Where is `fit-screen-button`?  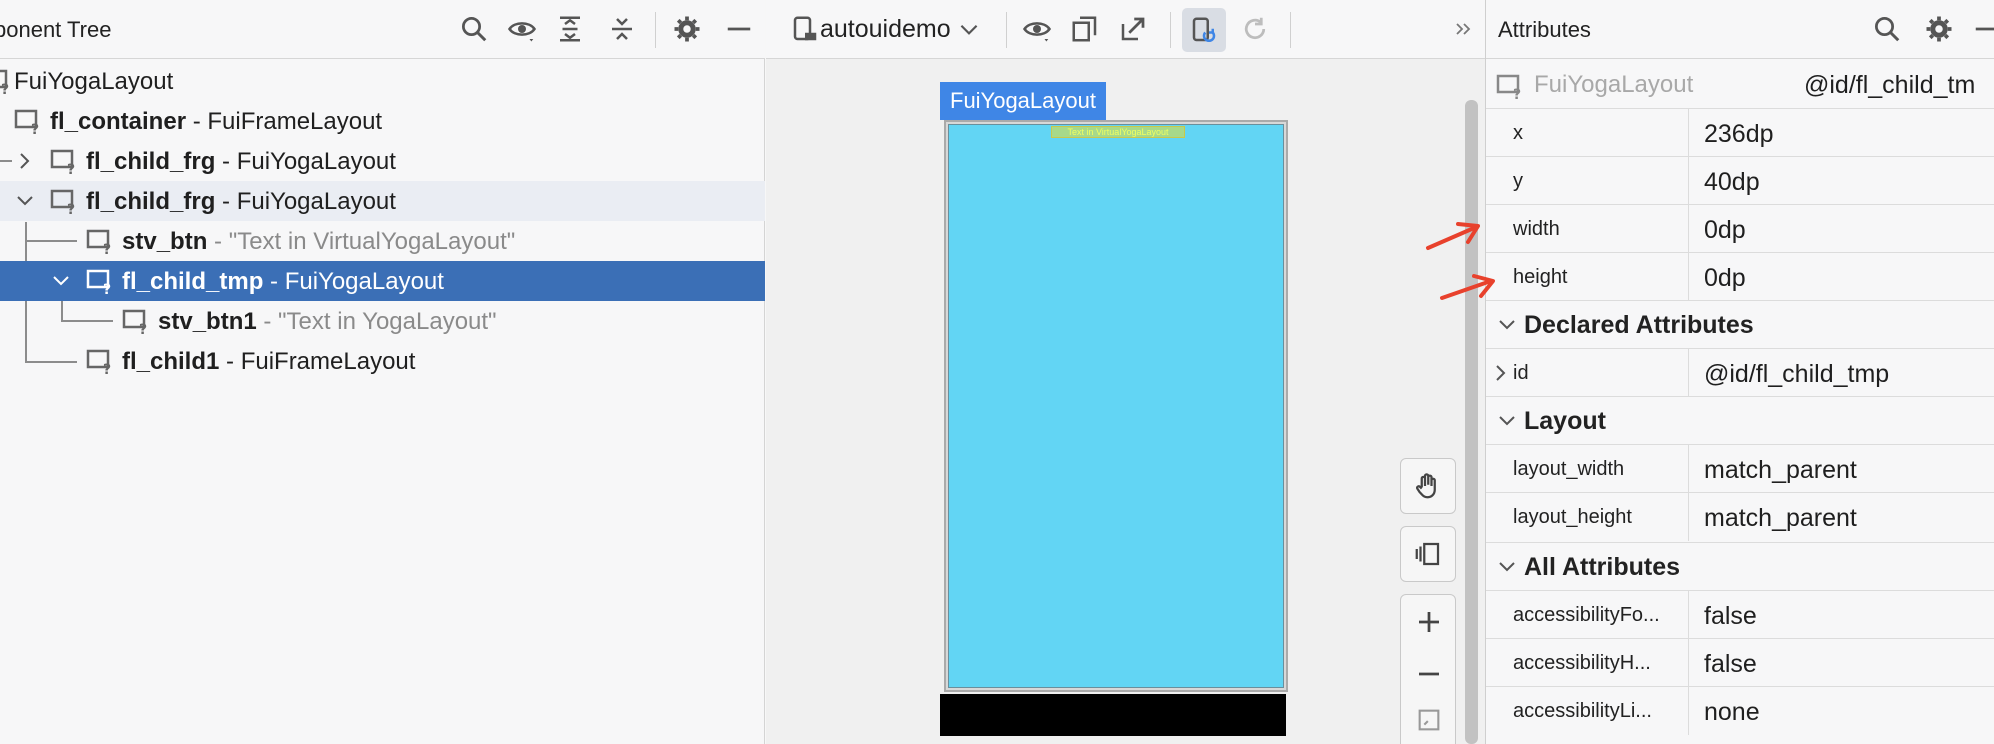 fit-screen-button is located at coordinates (1429, 719).